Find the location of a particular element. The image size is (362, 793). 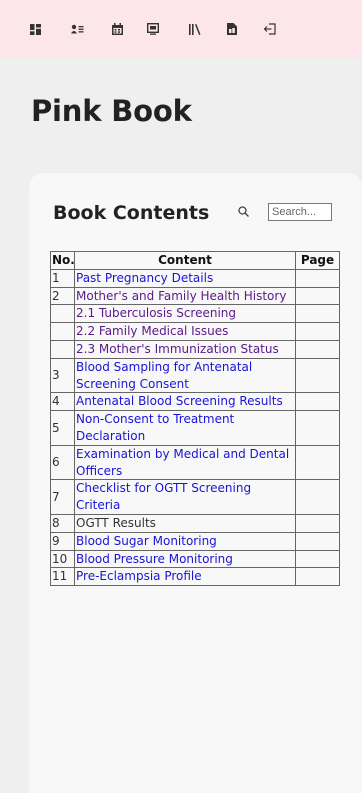

row-content-cell: Mother's and Family Health History is located at coordinates (185, 296).